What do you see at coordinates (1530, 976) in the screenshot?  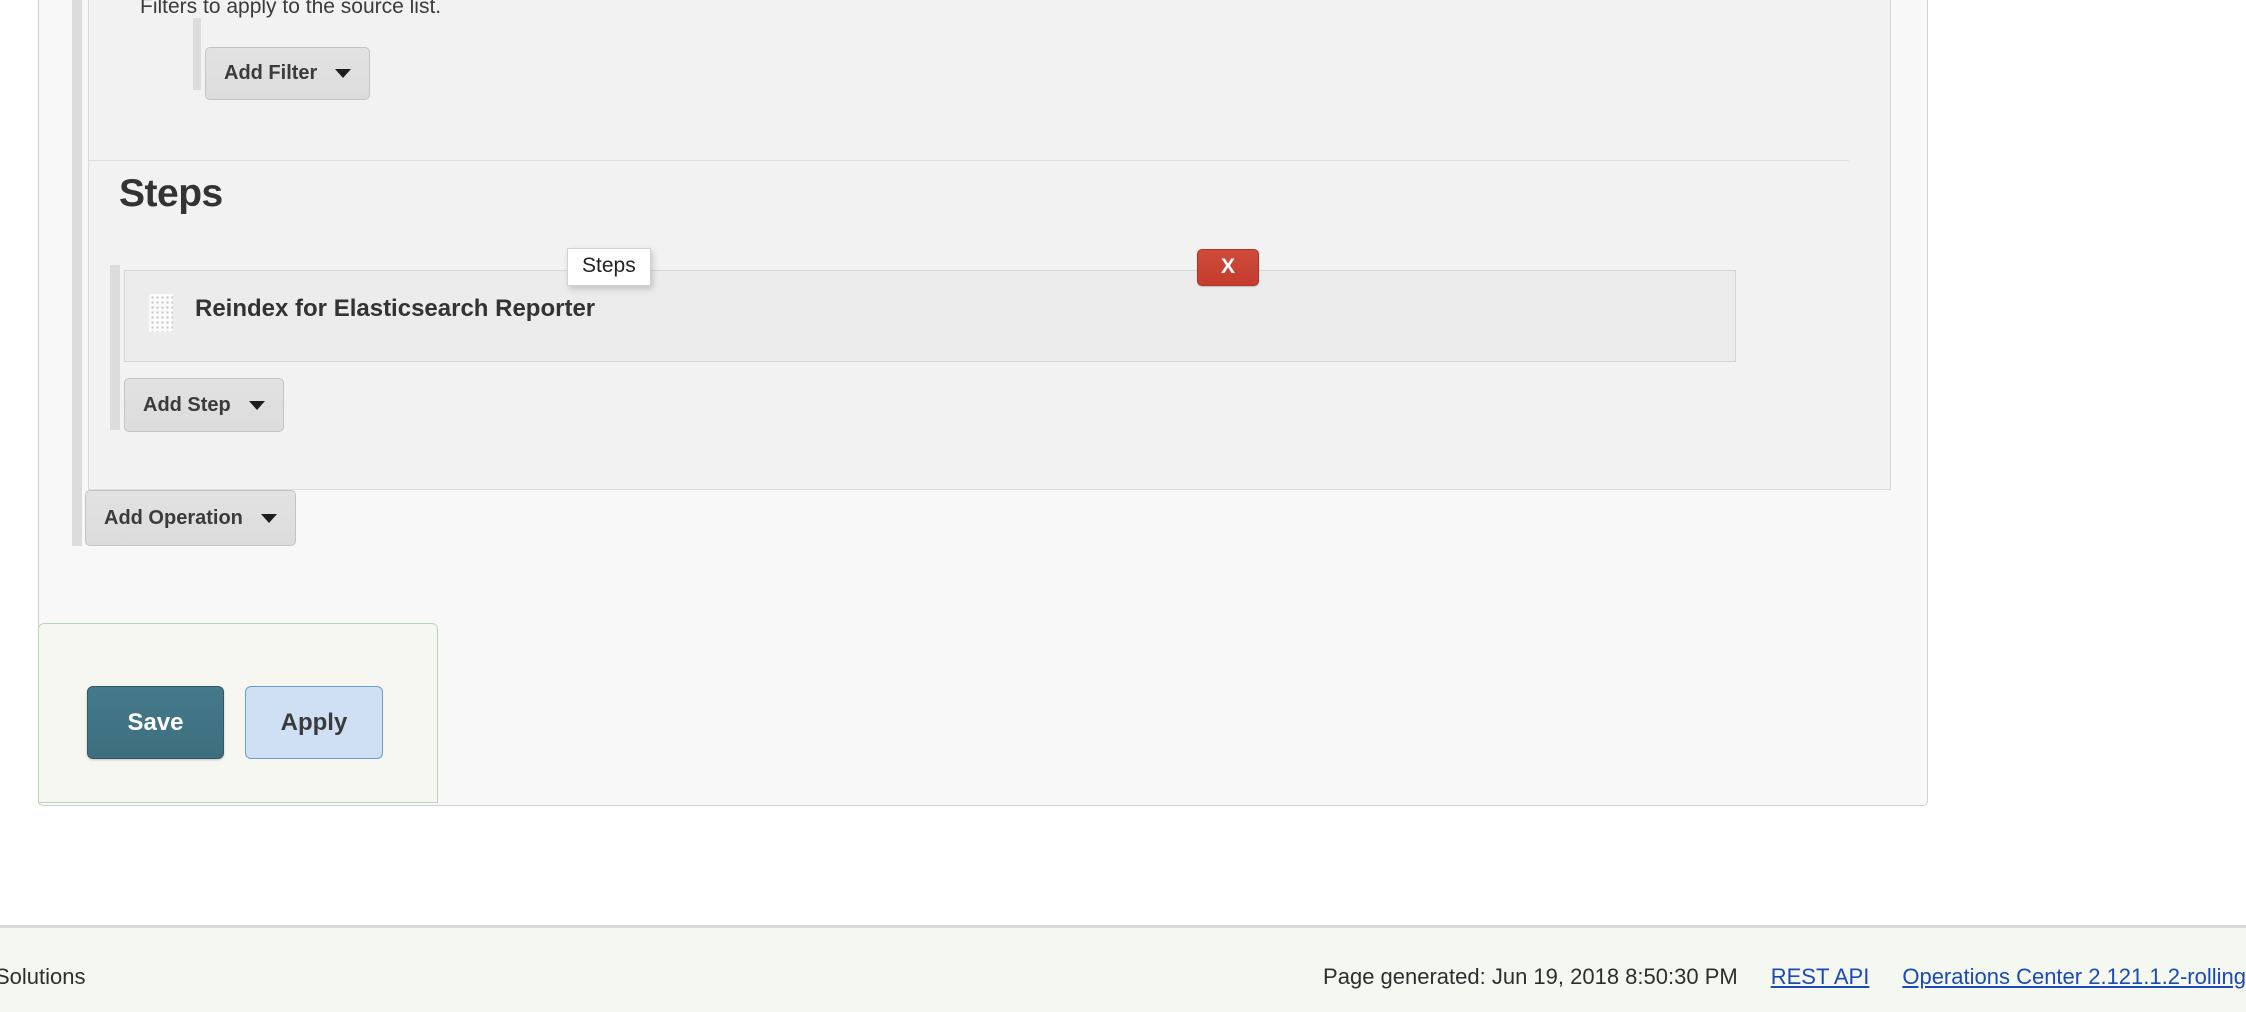 I see `page-generated-text: Page generated: Jun 19, 2018 8:50:30 PM` at bounding box center [1530, 976].